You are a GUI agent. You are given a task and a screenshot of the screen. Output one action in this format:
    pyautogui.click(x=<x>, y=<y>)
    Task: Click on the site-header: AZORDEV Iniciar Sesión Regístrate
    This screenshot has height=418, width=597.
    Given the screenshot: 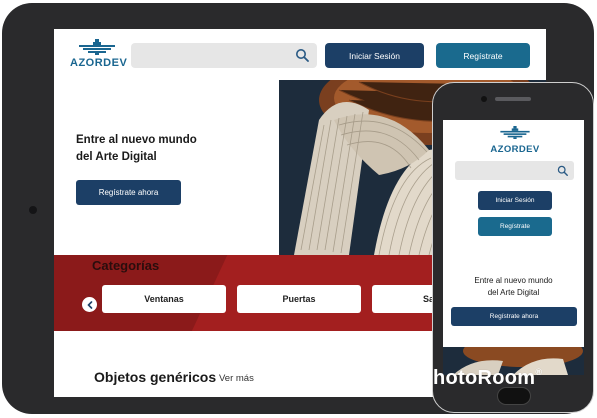 What is the action you would take?
    pyautogui.click(x=300, y=54)
    